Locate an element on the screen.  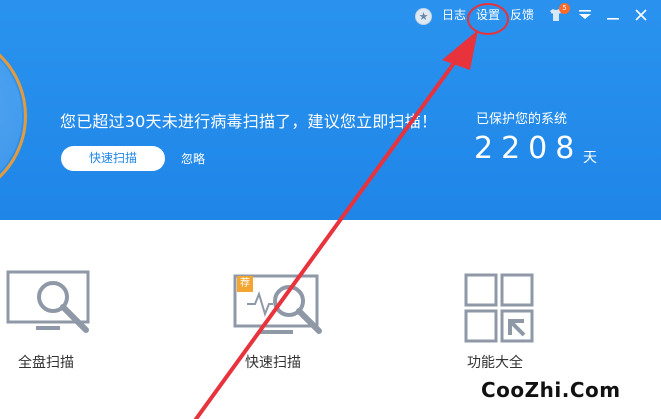
notification-badge: 5 is located at coordinates (564, 8).